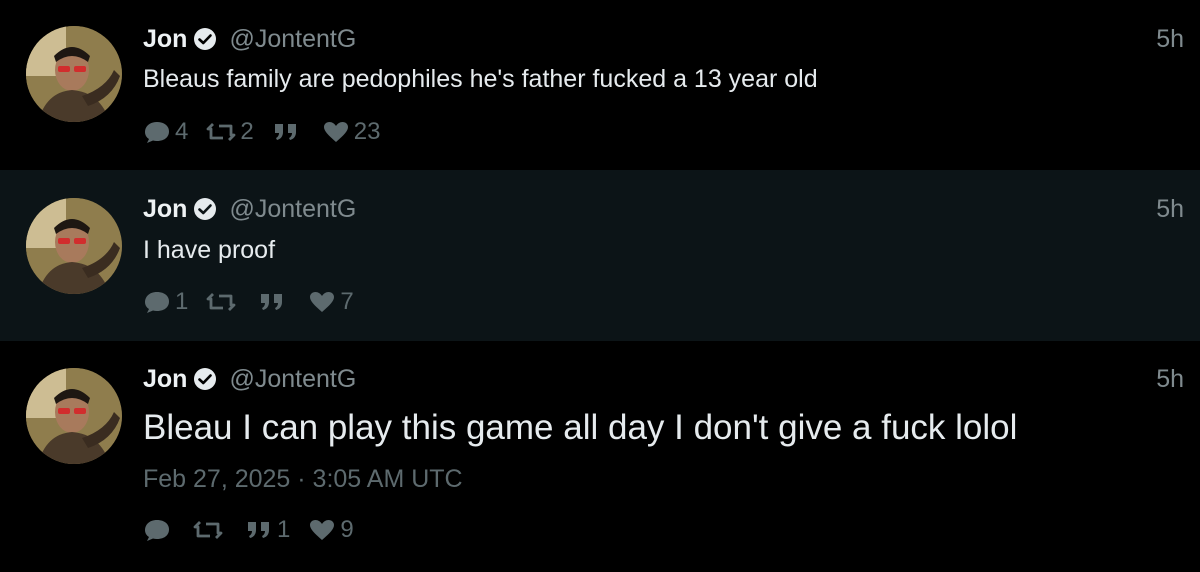 The height and width of the screenshot is (572, 1200). I want to click on reply-button: 4, so click(165, 132).